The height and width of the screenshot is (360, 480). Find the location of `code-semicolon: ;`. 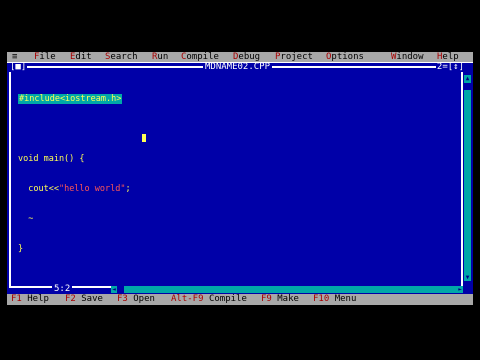

code-semicolon: ; is located at coordinates (128, 189).